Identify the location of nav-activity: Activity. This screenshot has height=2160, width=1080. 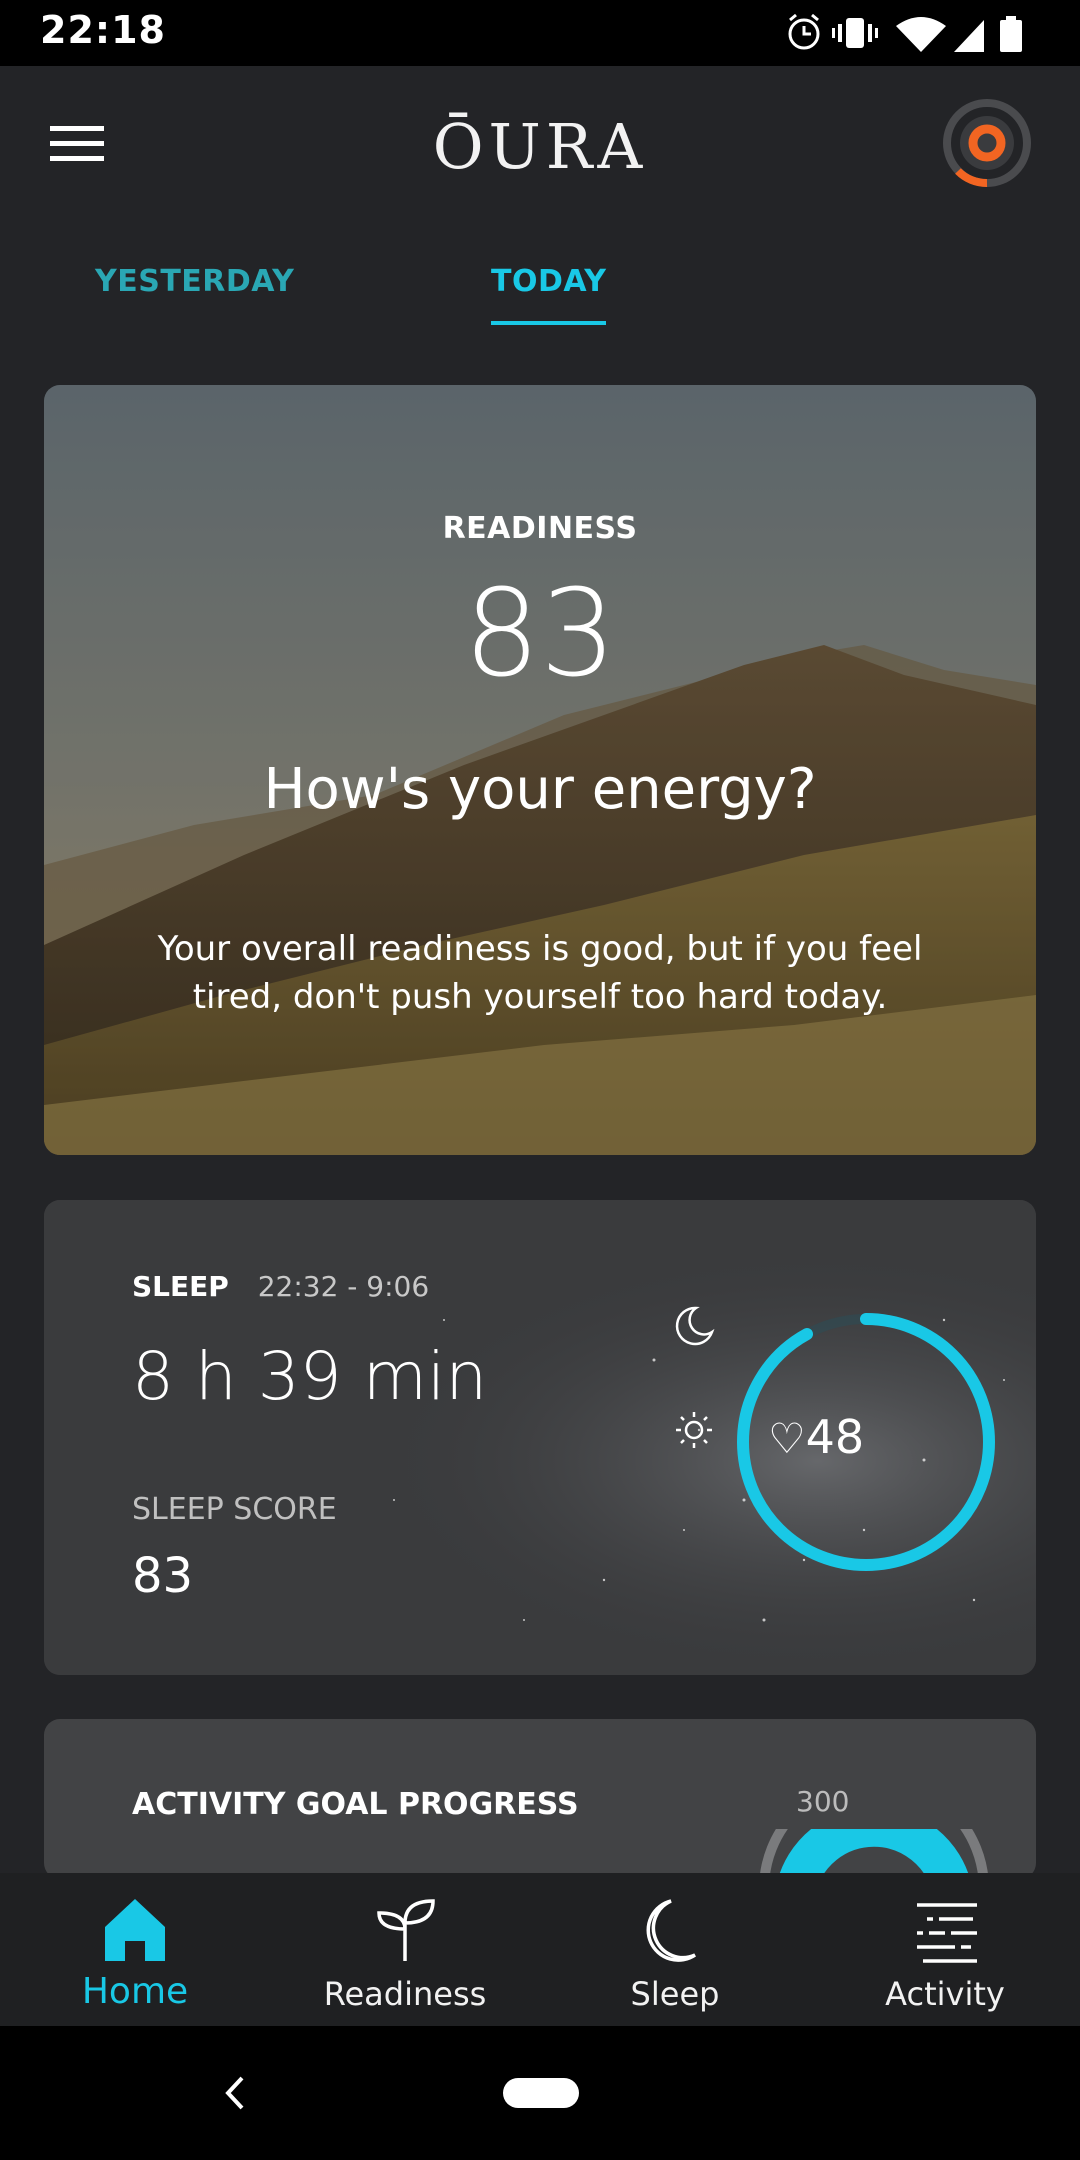
(945, 1949).